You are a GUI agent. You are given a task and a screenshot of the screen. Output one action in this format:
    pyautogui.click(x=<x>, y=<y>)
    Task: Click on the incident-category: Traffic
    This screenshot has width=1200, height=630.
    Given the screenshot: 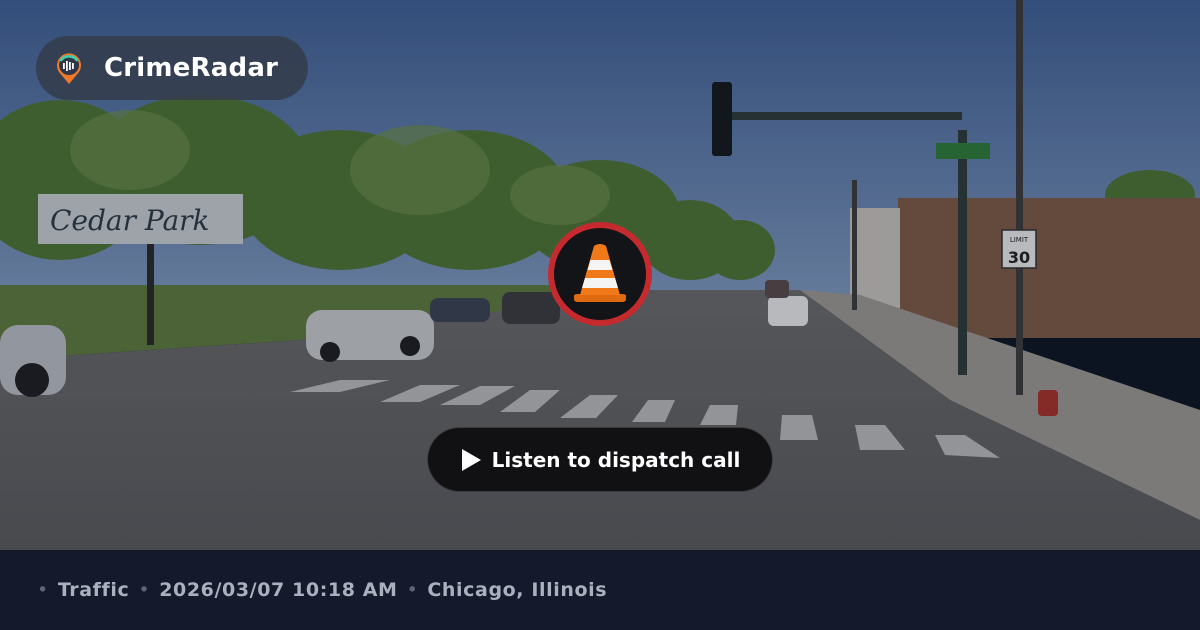 What is the action you would take?
    pyautogui.click(x=93, y=590)
    